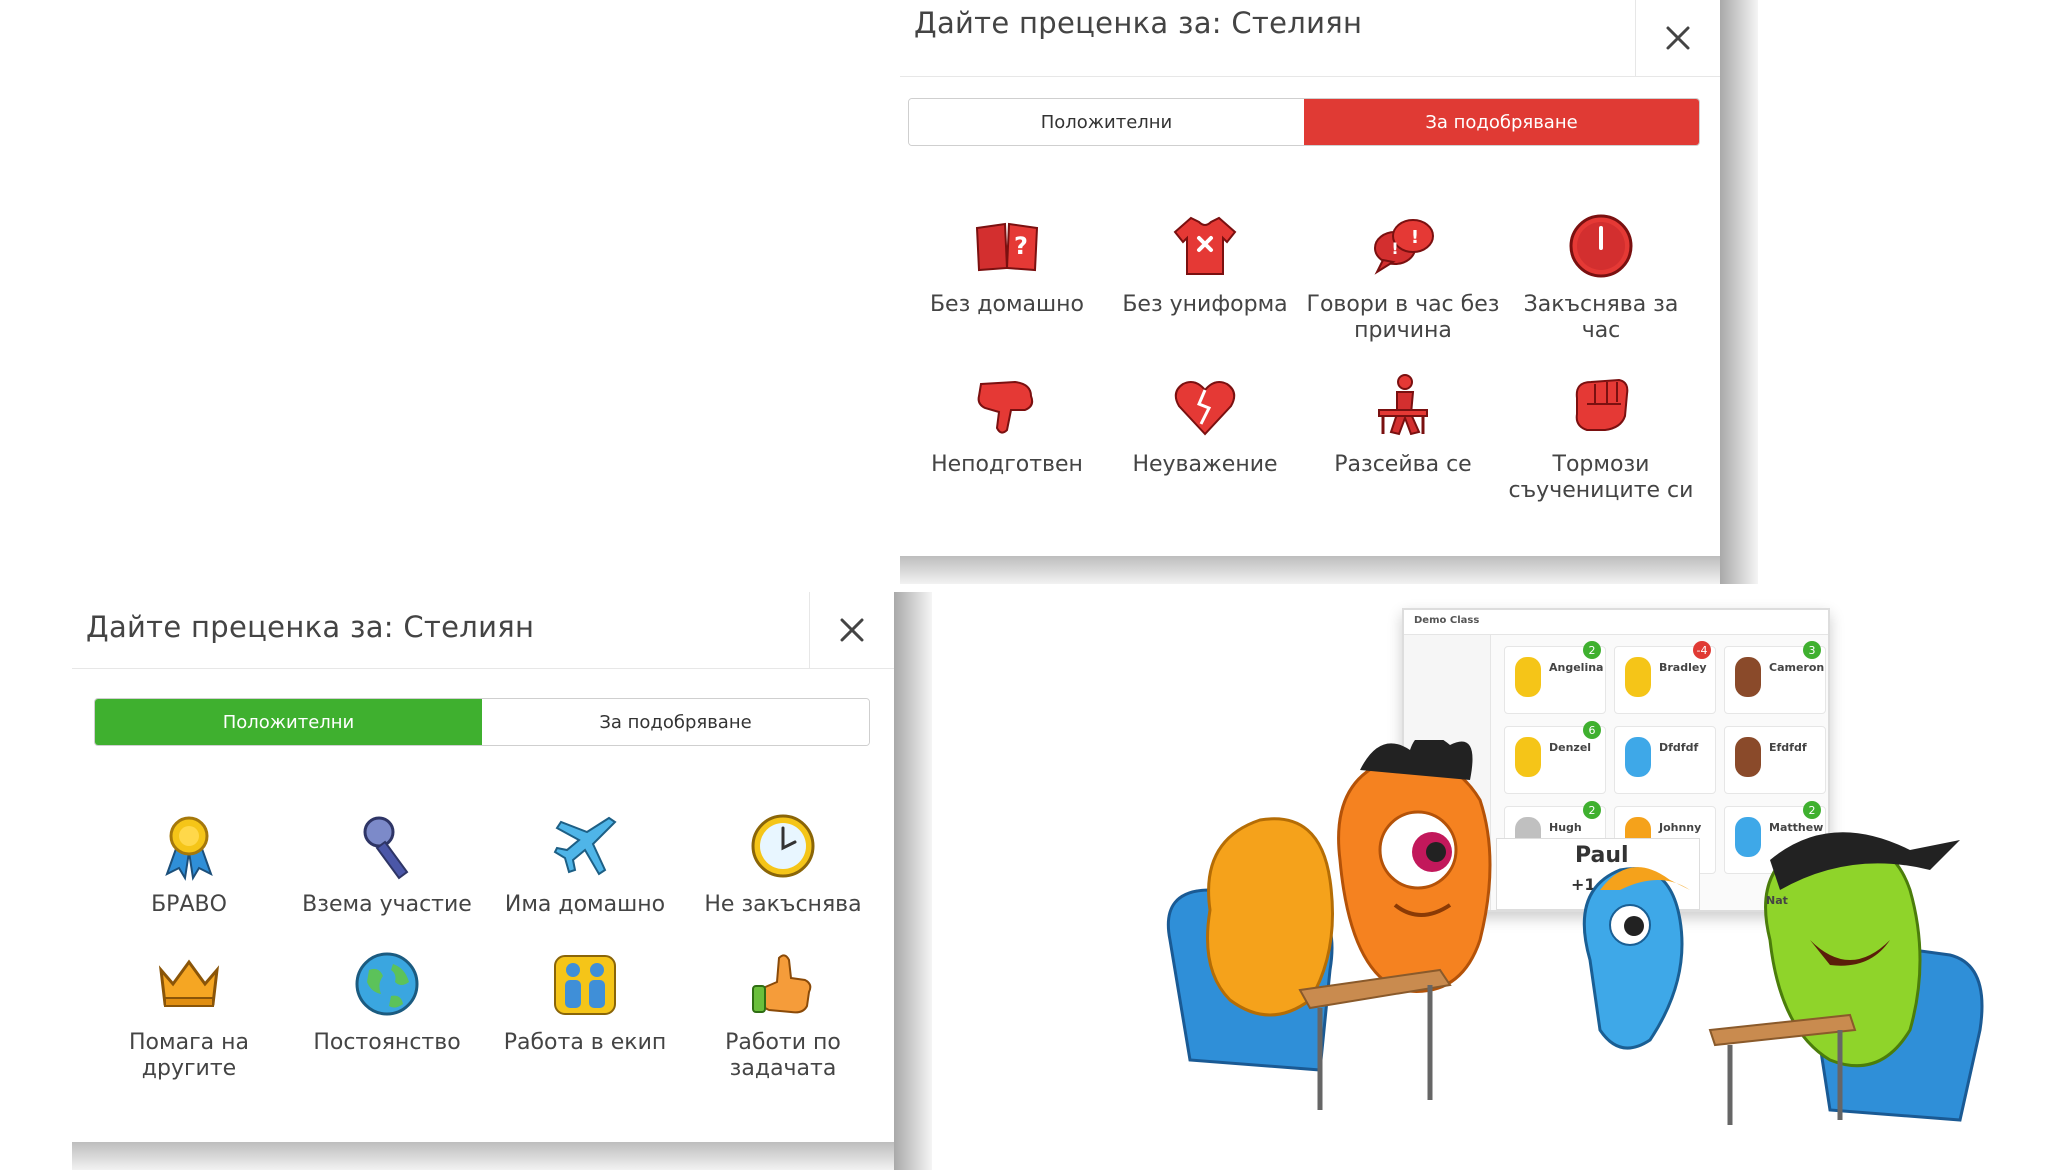 The image size is (2048, 1170). I want to click on skill-distracted: Разсейва се, so click(1403, 437).